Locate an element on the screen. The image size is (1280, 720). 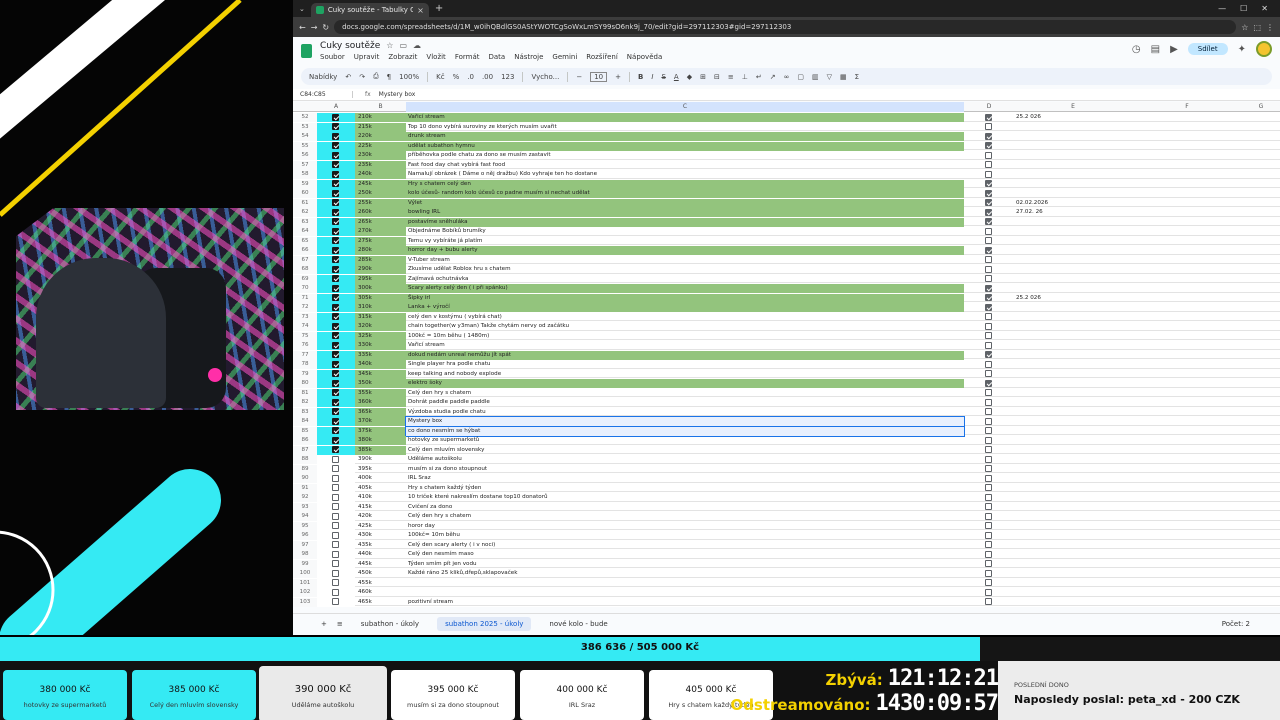
all-sheets-icon: ≡ is located at coordinates (340, 624).